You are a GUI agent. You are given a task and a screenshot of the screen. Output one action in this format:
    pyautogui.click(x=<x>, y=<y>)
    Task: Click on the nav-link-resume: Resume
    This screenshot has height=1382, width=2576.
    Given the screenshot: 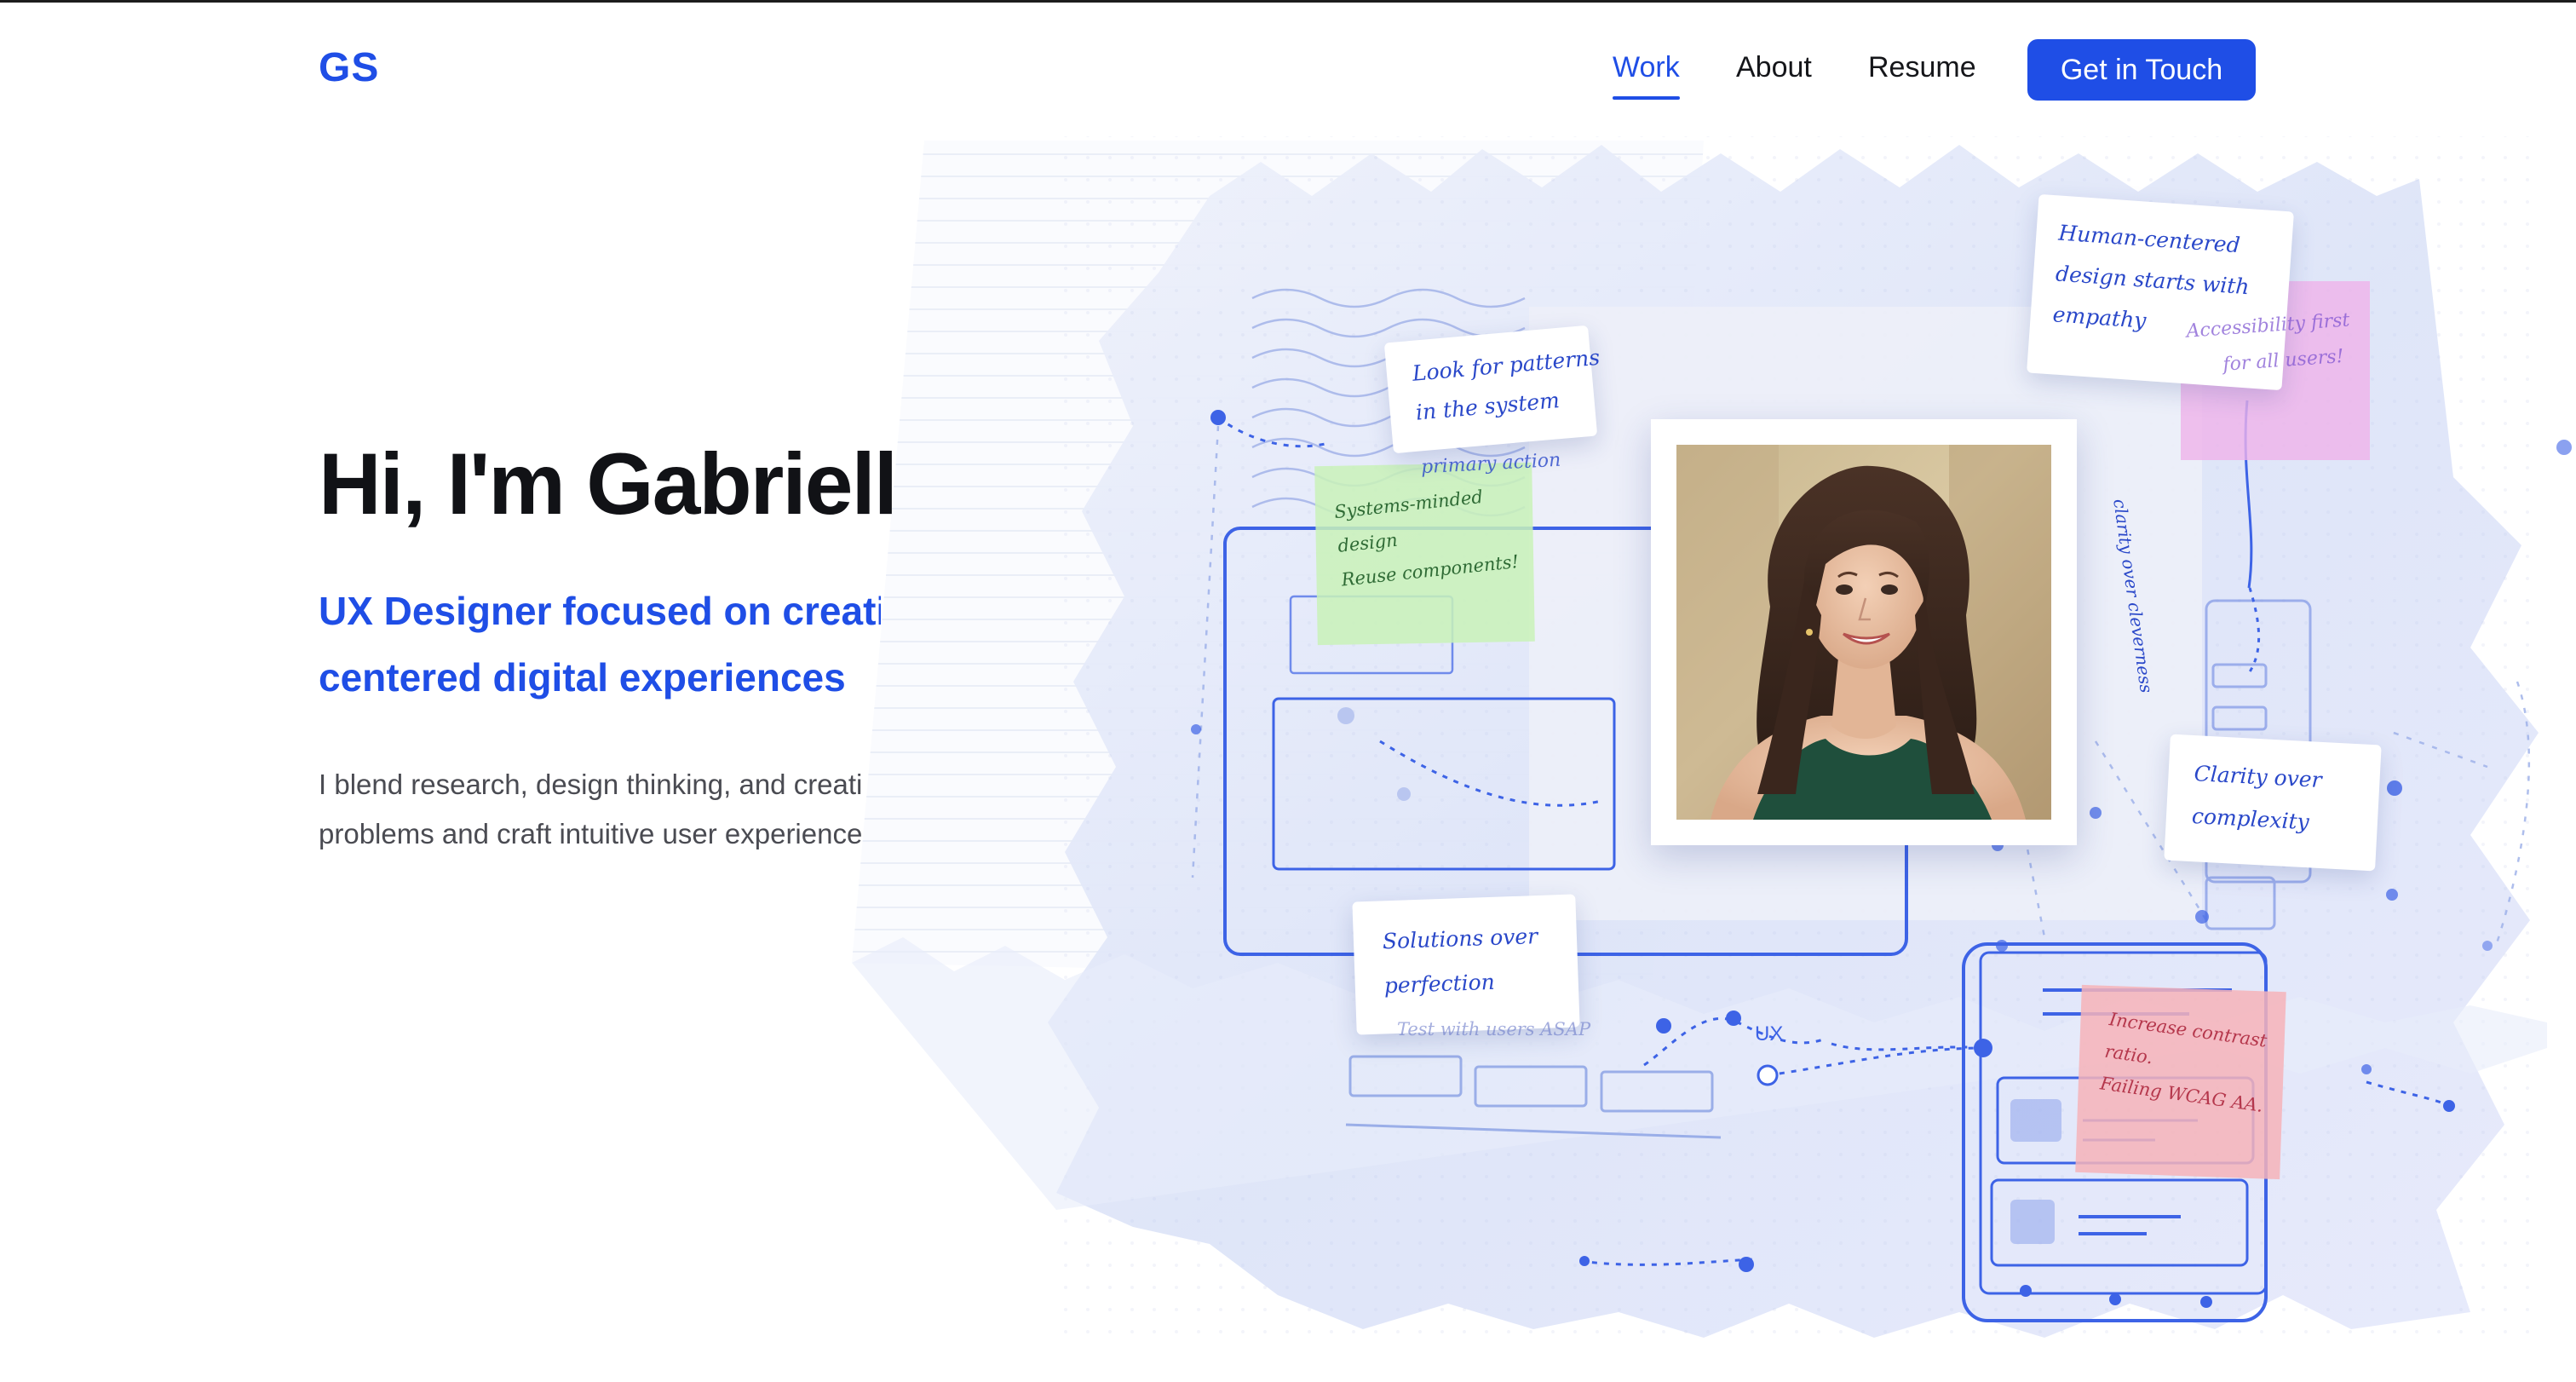 What is the action you would take?
    pyautogui.click(x=1922, y=67)
    